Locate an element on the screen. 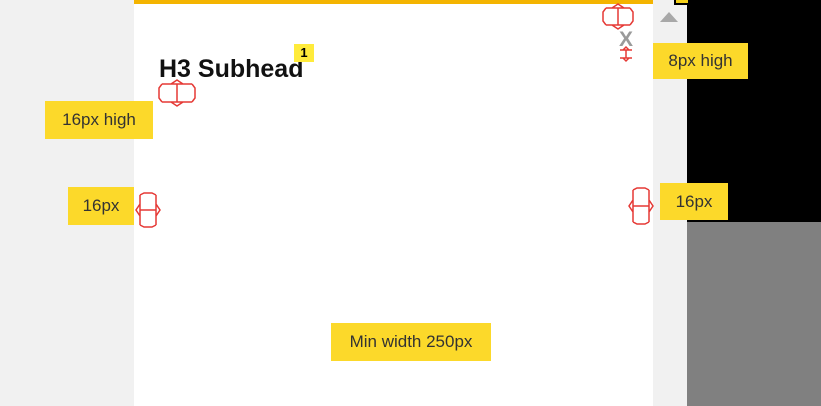 Image resolution: width=821 pixels, height=406 pixels. scroll-up-arrow-icon is located at coordinates (669, 17).